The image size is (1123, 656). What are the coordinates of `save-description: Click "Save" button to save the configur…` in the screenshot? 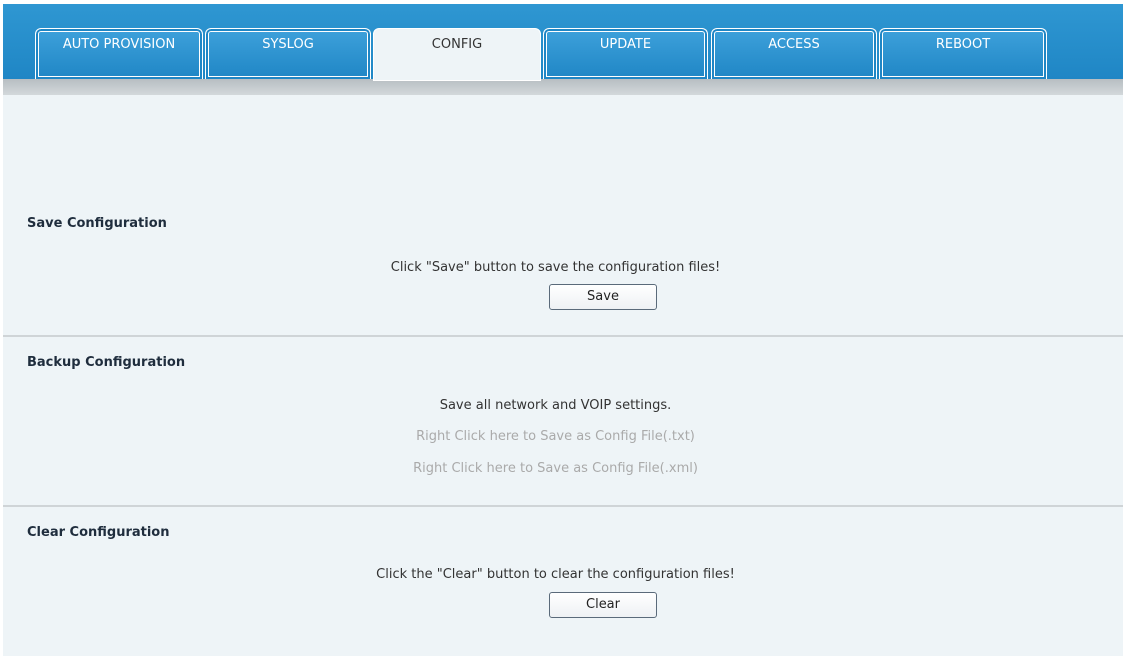 It's located at (555, 267).